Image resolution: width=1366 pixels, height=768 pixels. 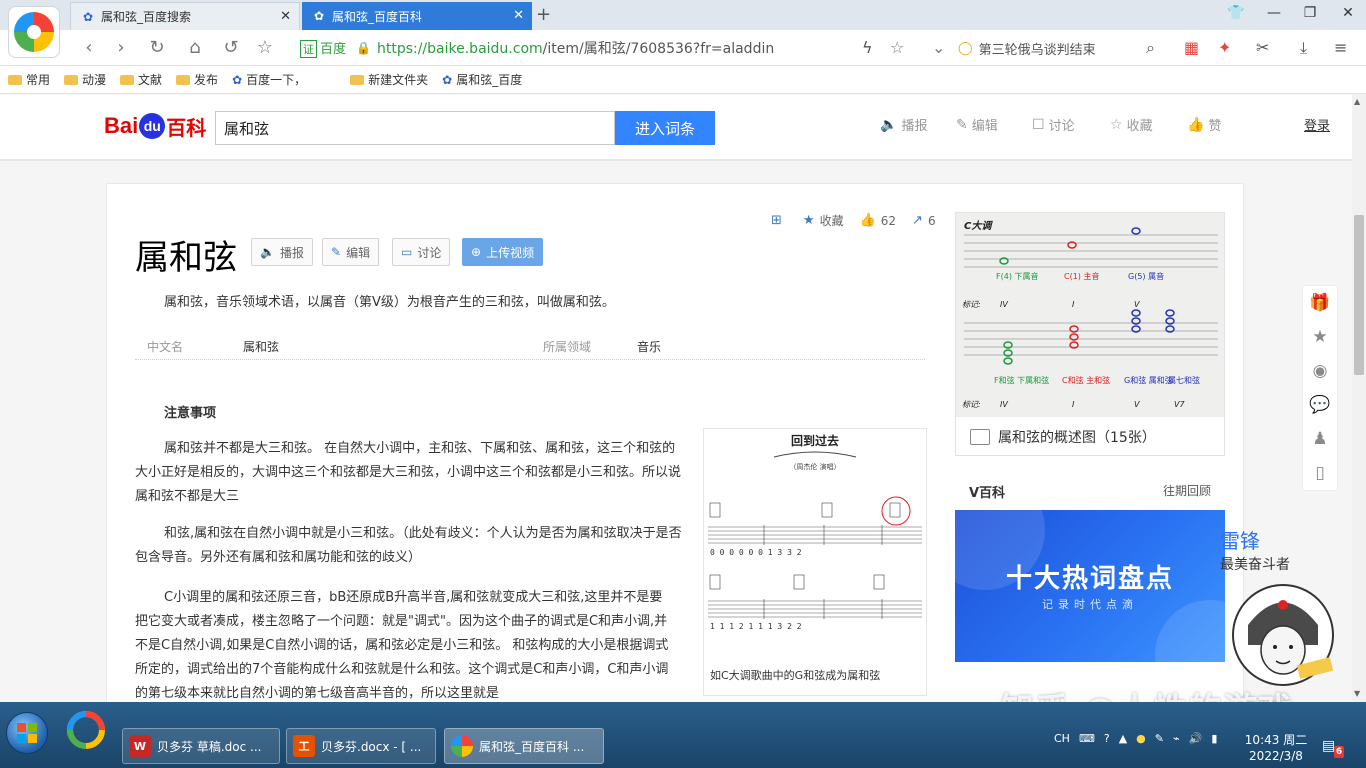 I want to click on forward-icon: ›, so click(x=121, y=48).